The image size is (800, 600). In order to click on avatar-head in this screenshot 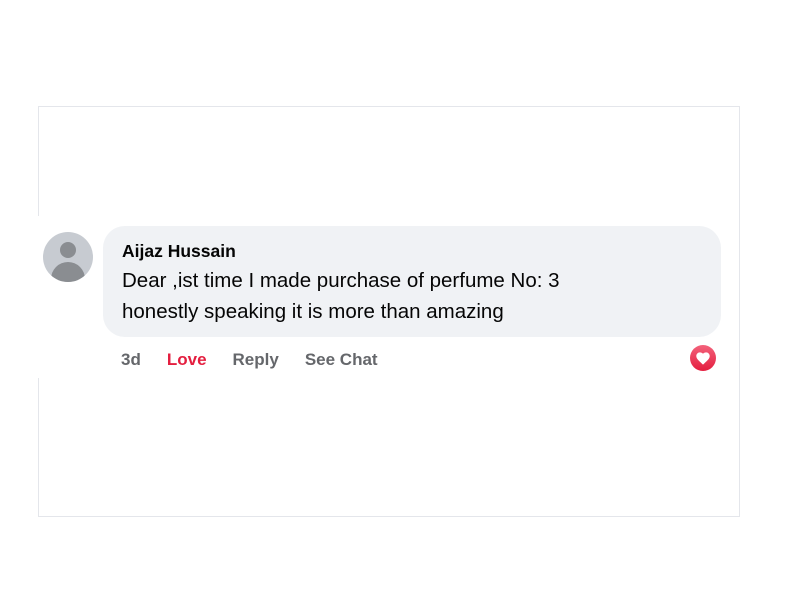, I will do `click(68, 250)`.